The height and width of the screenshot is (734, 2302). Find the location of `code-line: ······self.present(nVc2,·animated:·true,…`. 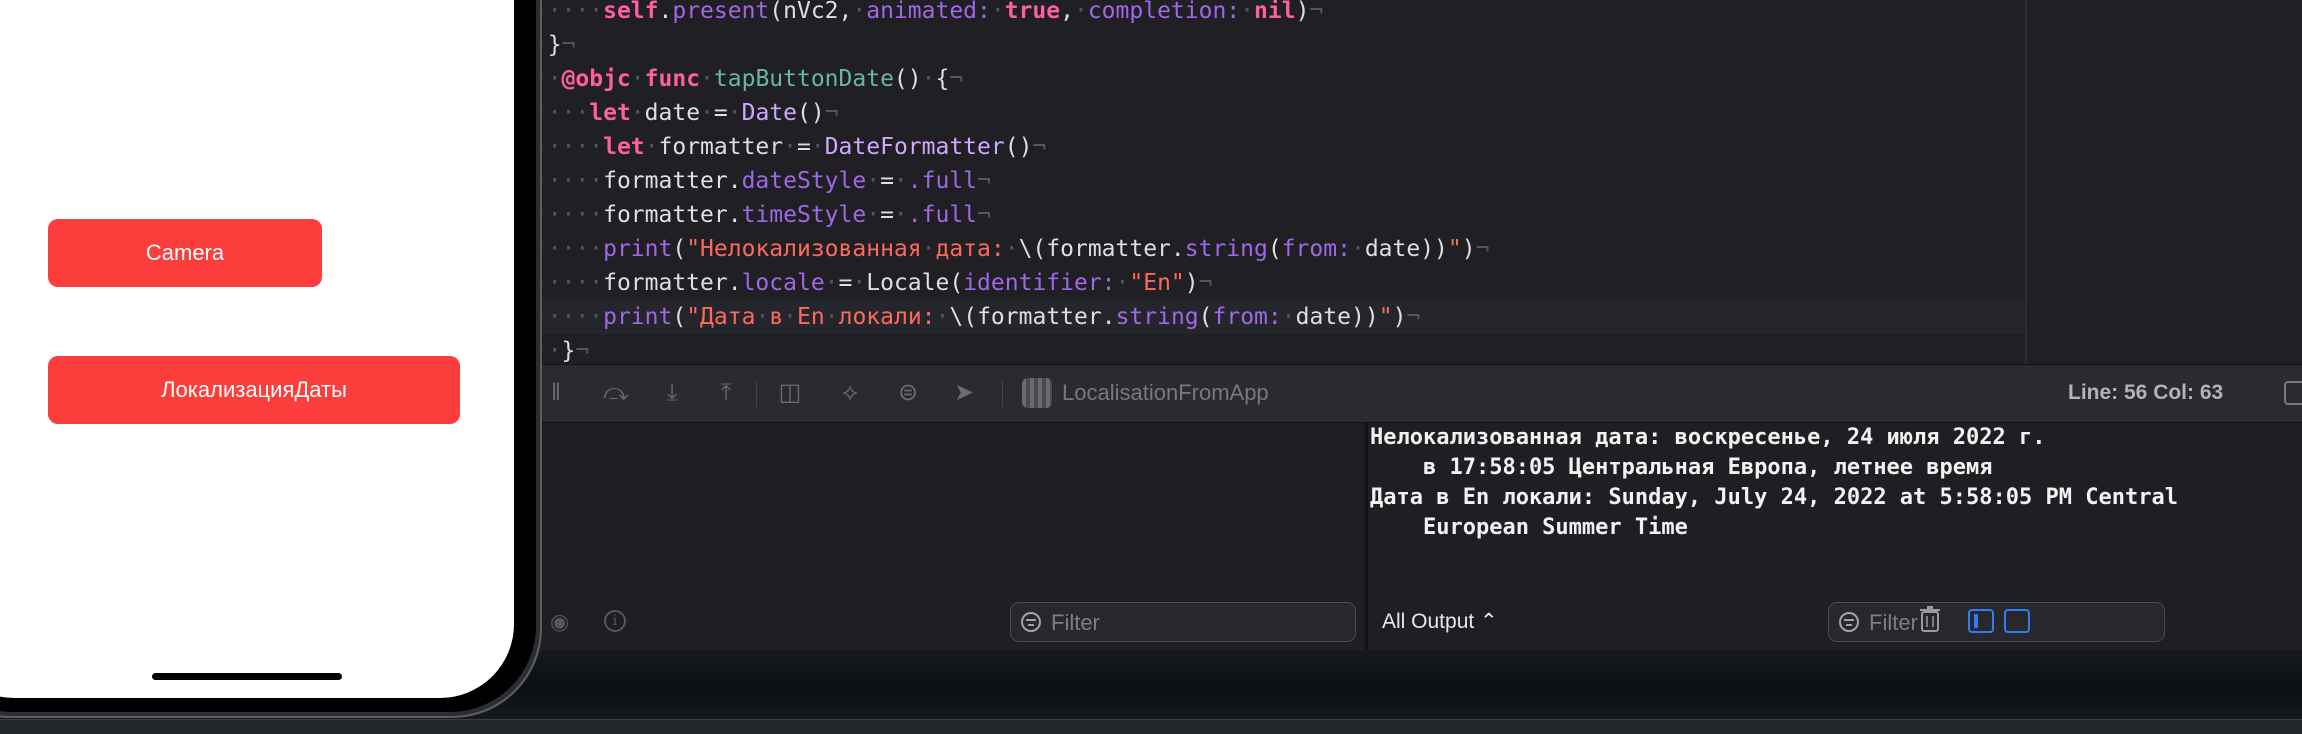

code-line: ······self.present(nVc2,·animated:·true,… is located at coordinates (1273, 14).